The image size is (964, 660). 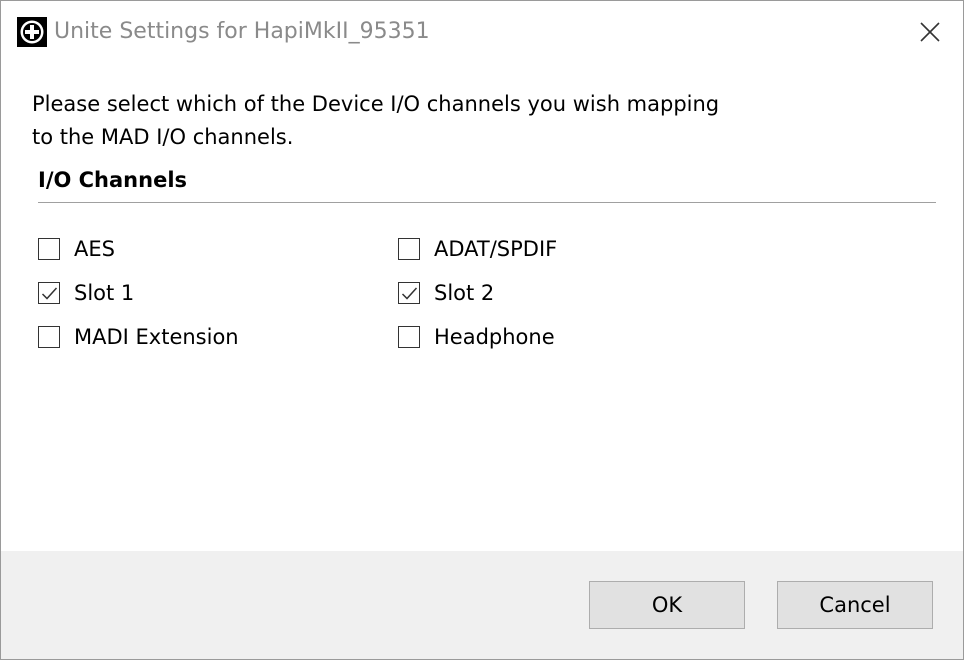 What do you see at coordinates (163, 137) in the screenshot?
I see `instruction-line-2: to the MAD I/O channels.` at bounding box center [163, 137].